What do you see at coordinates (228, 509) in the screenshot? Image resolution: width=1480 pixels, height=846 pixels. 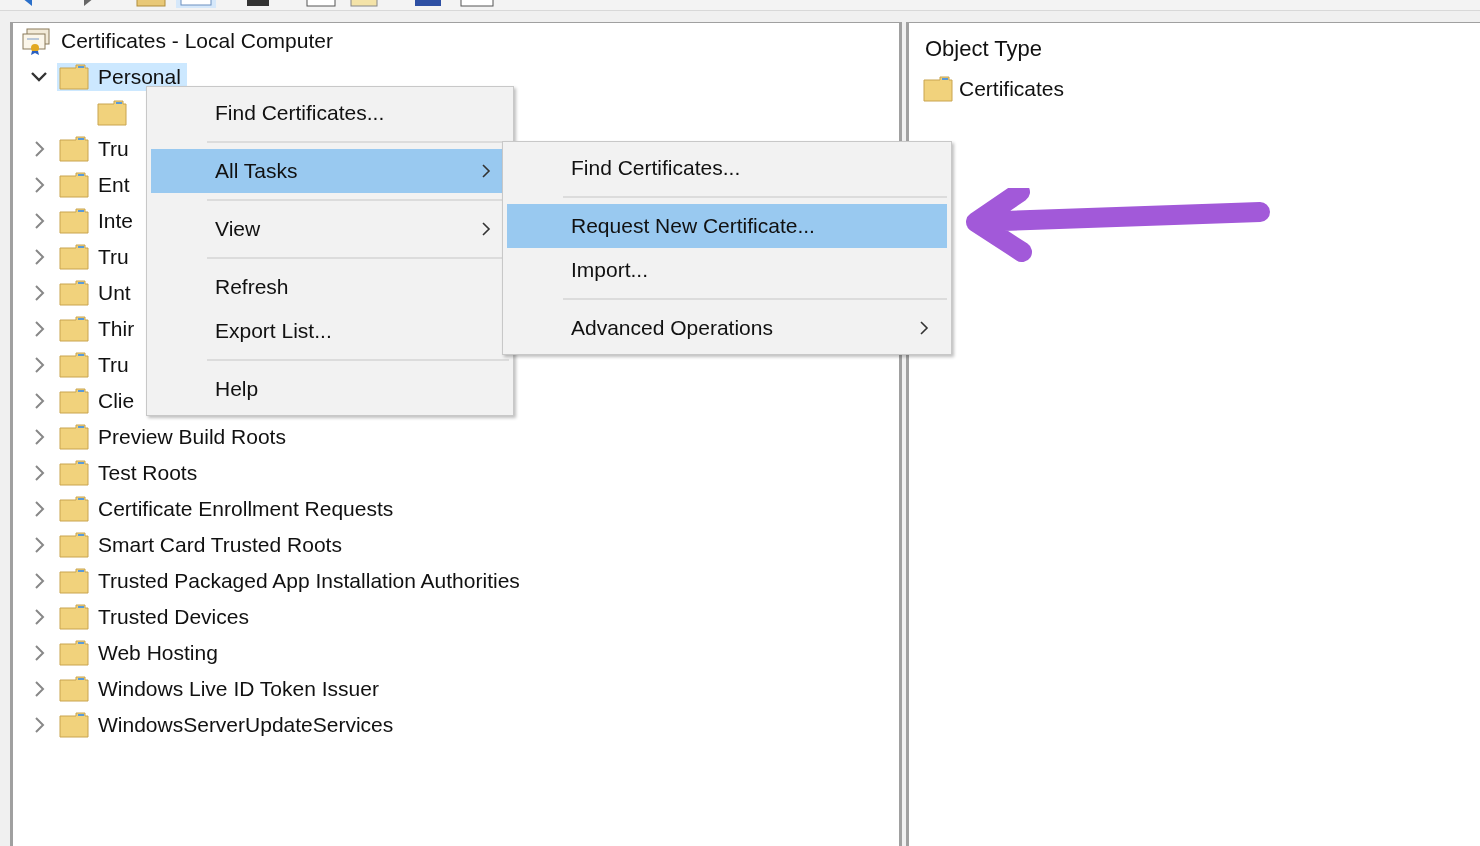 I see `tree-item: Certificate Enrollment Requests` at bounding box center [228, 509].